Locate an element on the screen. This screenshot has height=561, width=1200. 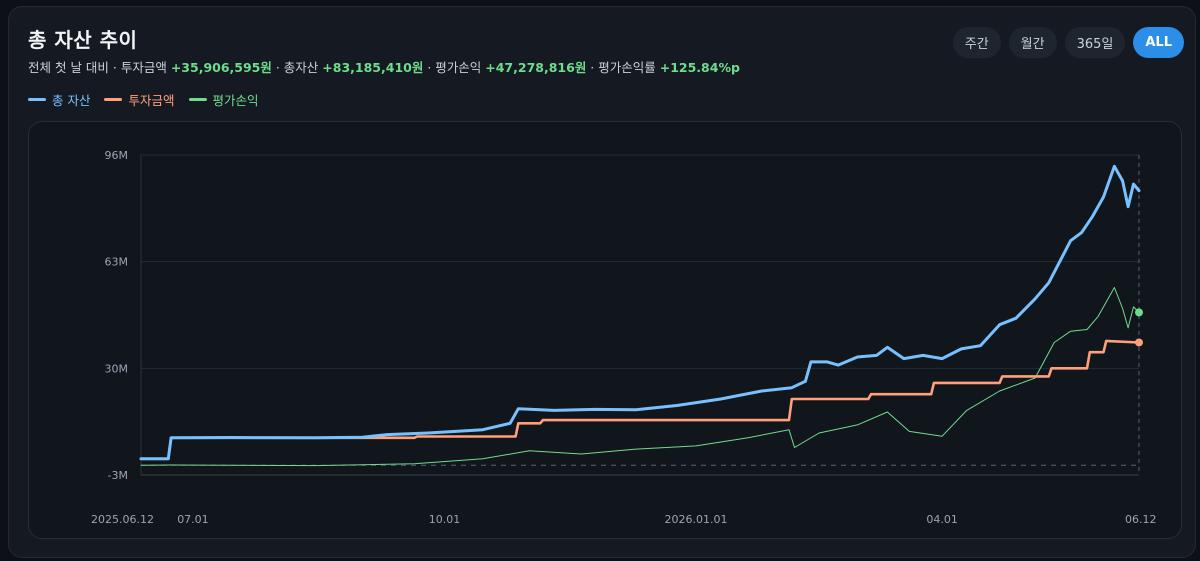
total-asset-delta-value: +83,185,410원 is located at coordinates (373, 67).